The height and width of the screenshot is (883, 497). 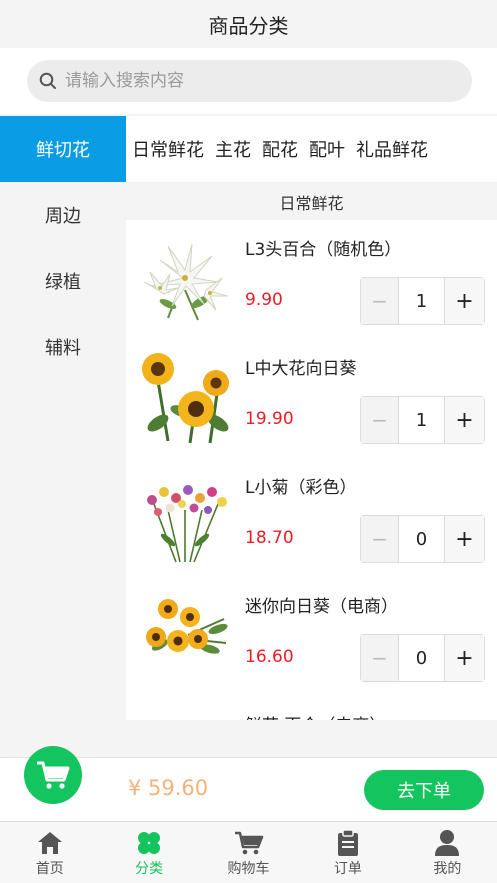 What do you see at coordinates (168, 788) in the screenshot?
I see `cart-total: ¥ 59.60` at bounding box center [168, 788].